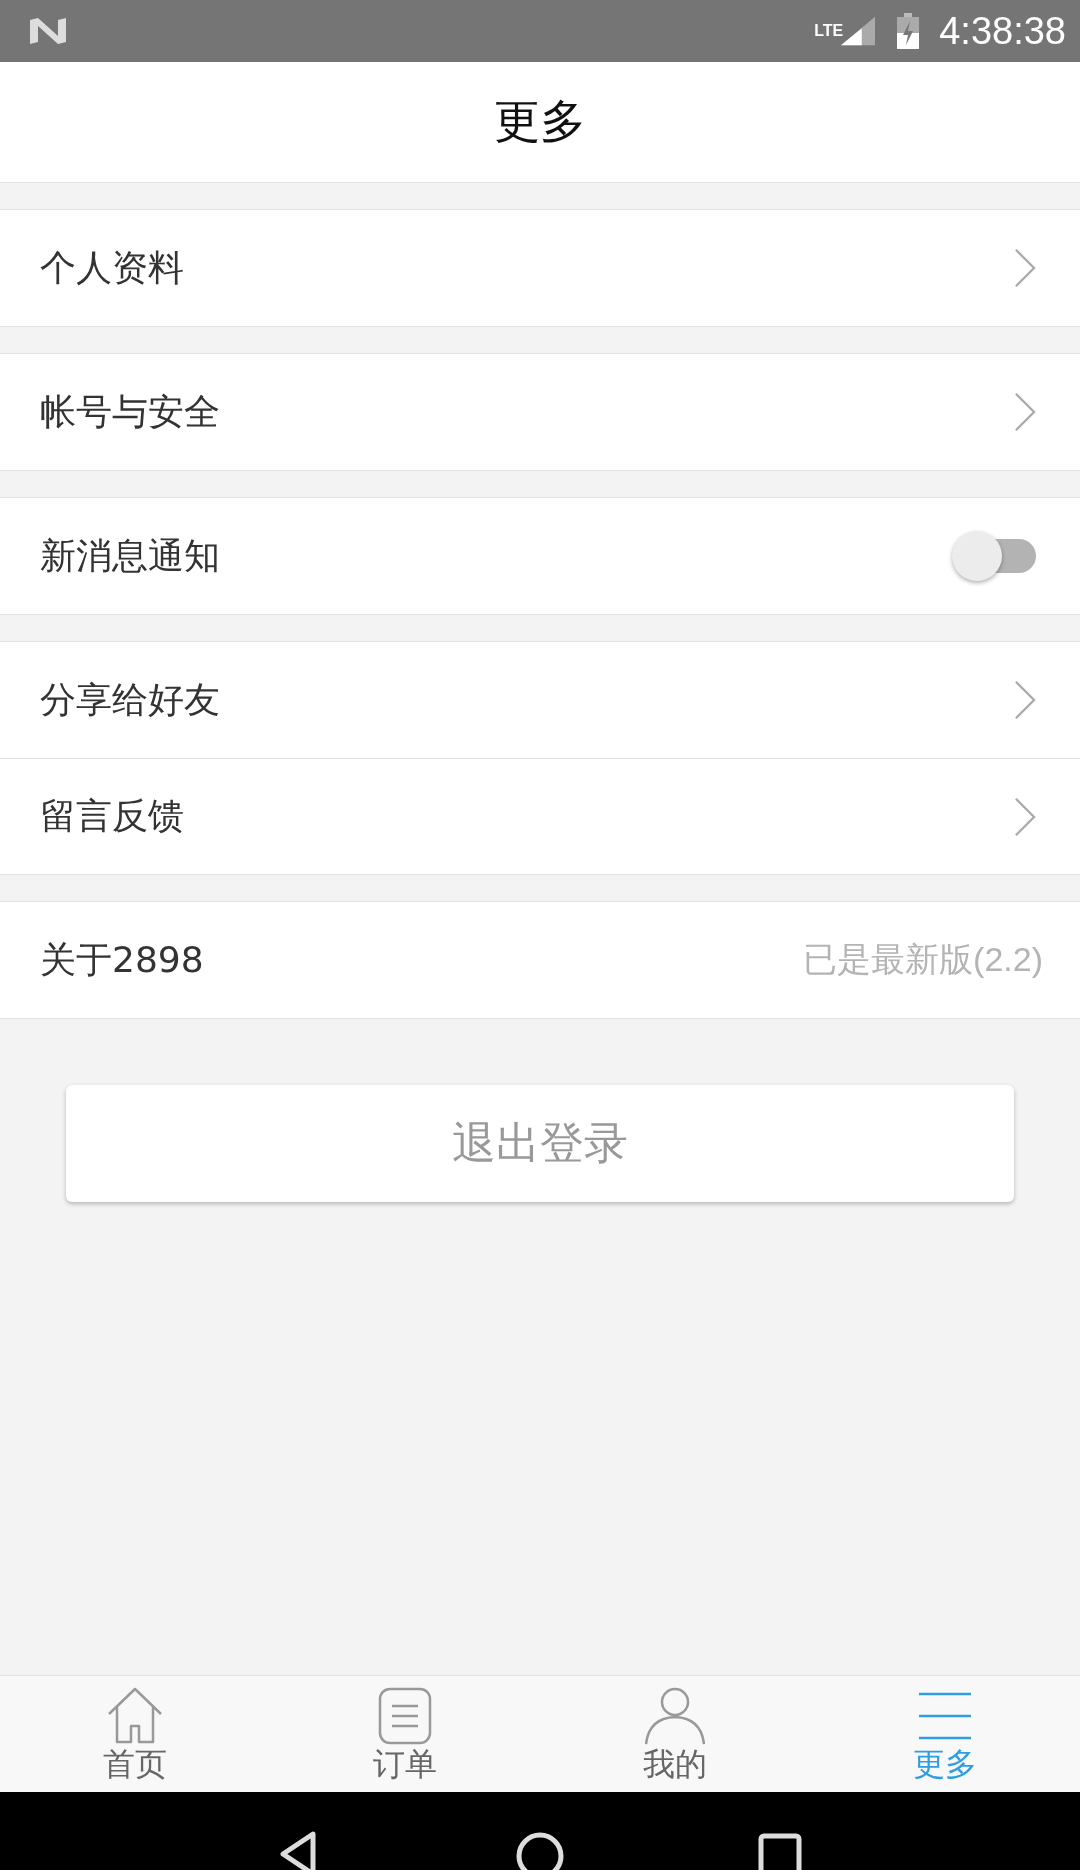  I want to click on row-label: 帐号与安全, so click(130, 411).